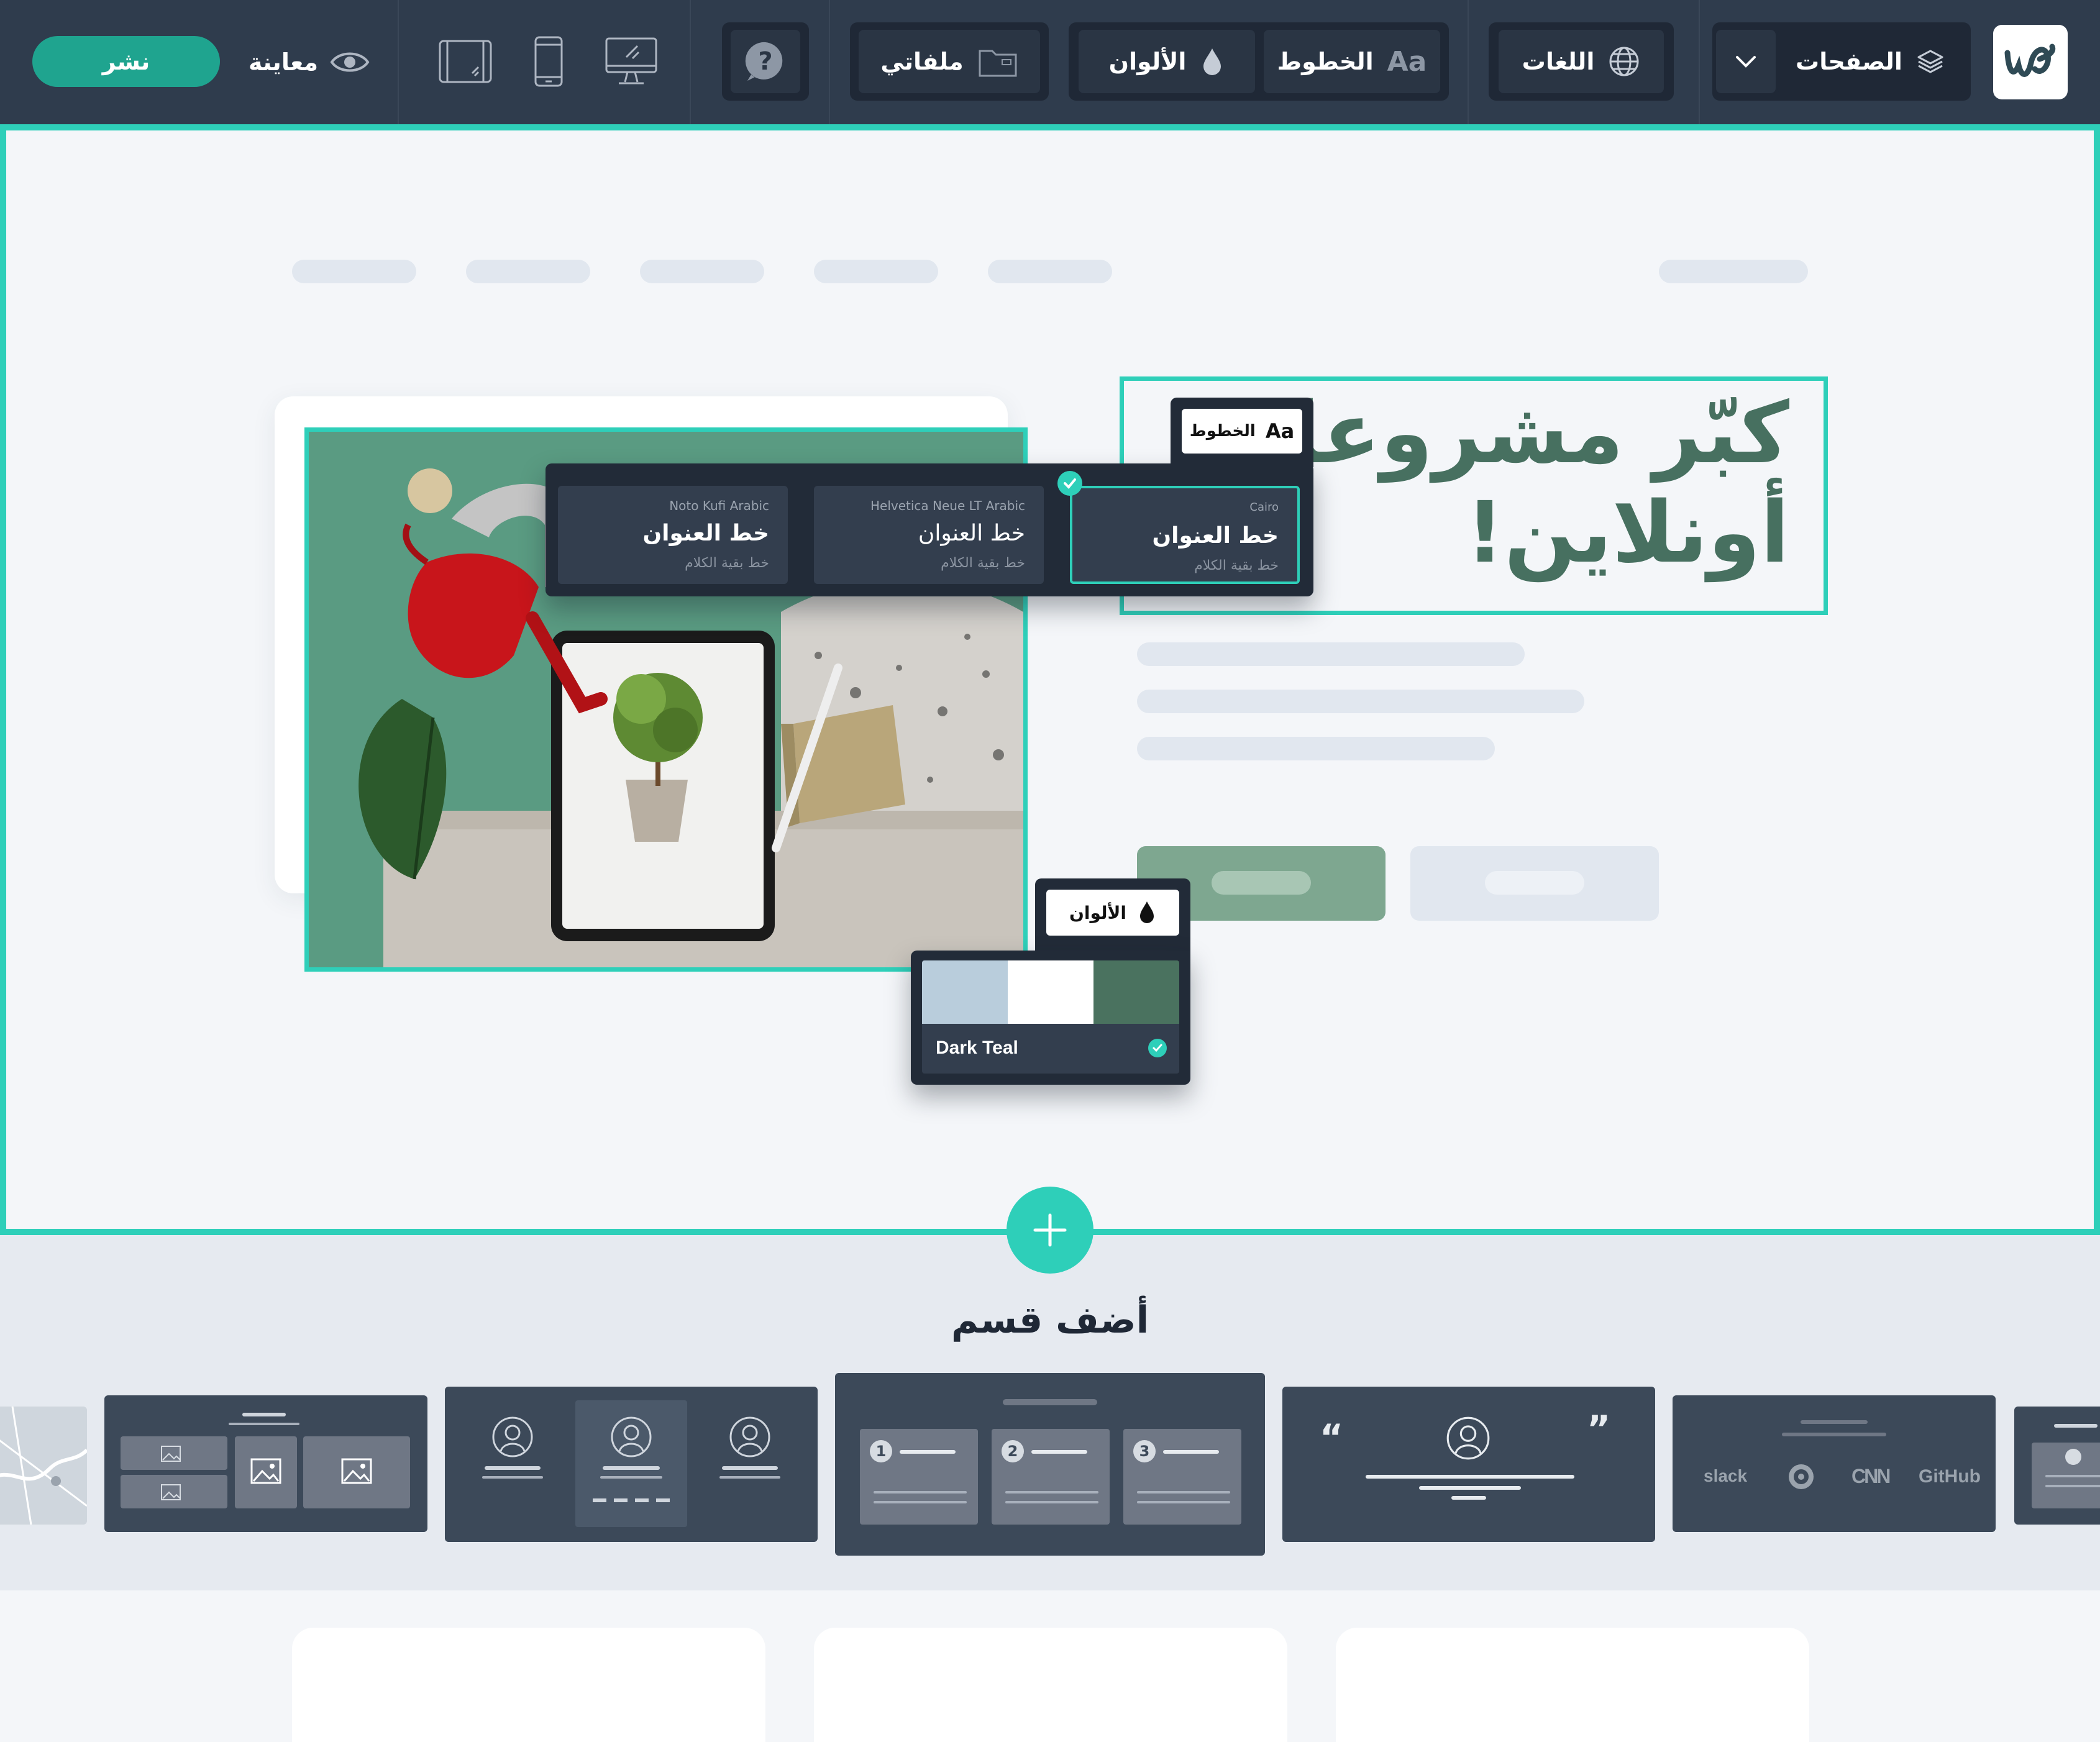 The image size is (2100, 1742). I want to click on pages-label: الصفحات, so click(1849, 61).